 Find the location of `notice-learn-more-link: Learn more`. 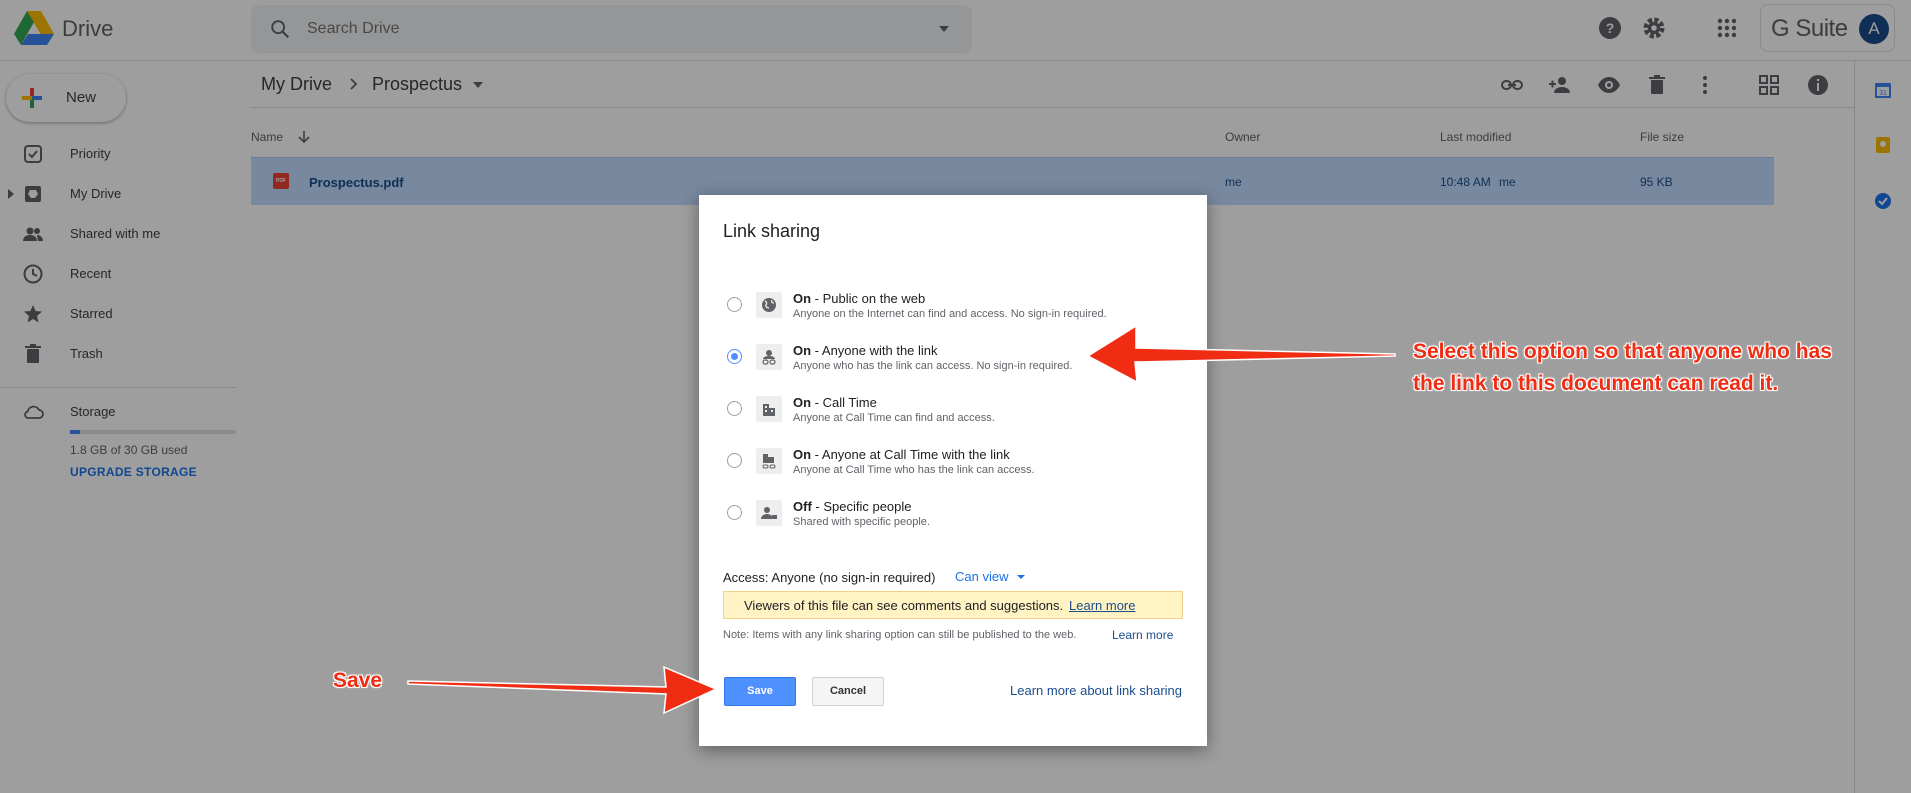

notice-learn-more-link: Learn more is located at coordinates (1102, 605).